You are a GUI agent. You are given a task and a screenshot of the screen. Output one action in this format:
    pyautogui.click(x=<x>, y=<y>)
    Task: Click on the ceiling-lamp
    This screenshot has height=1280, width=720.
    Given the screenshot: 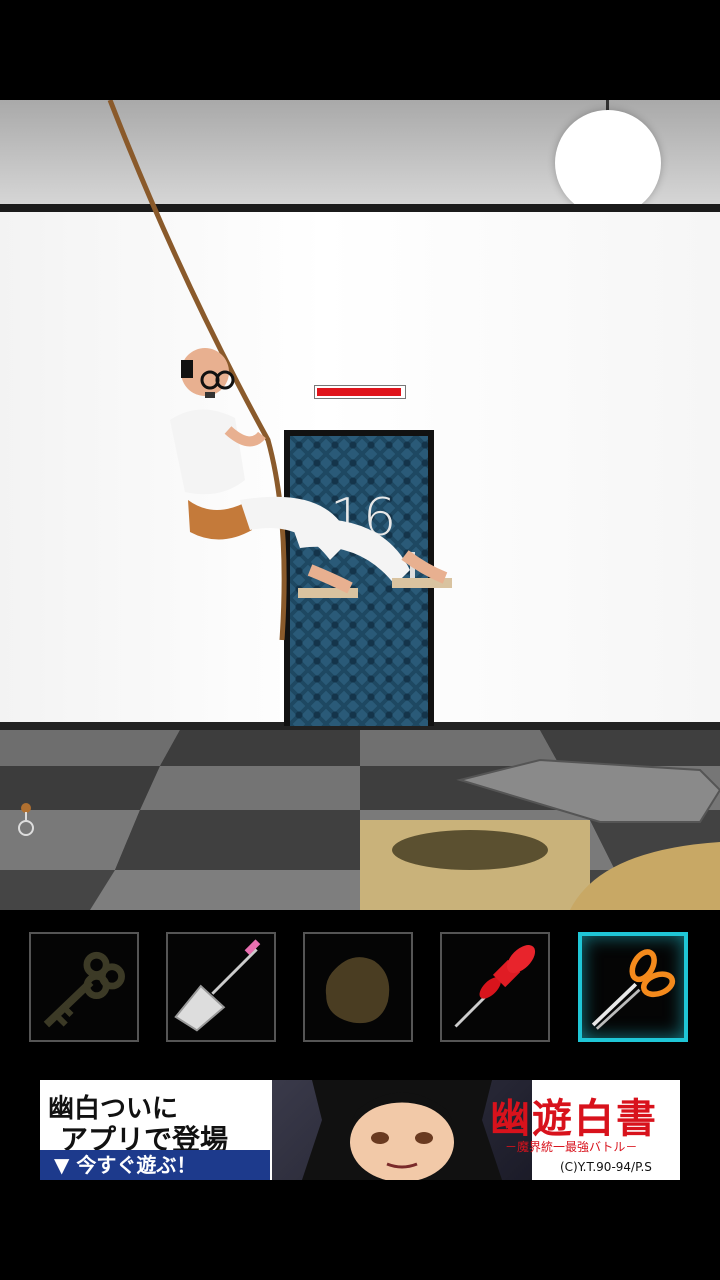 What is the action you would take?
    pyautogui.click(x=608, y=163)
    